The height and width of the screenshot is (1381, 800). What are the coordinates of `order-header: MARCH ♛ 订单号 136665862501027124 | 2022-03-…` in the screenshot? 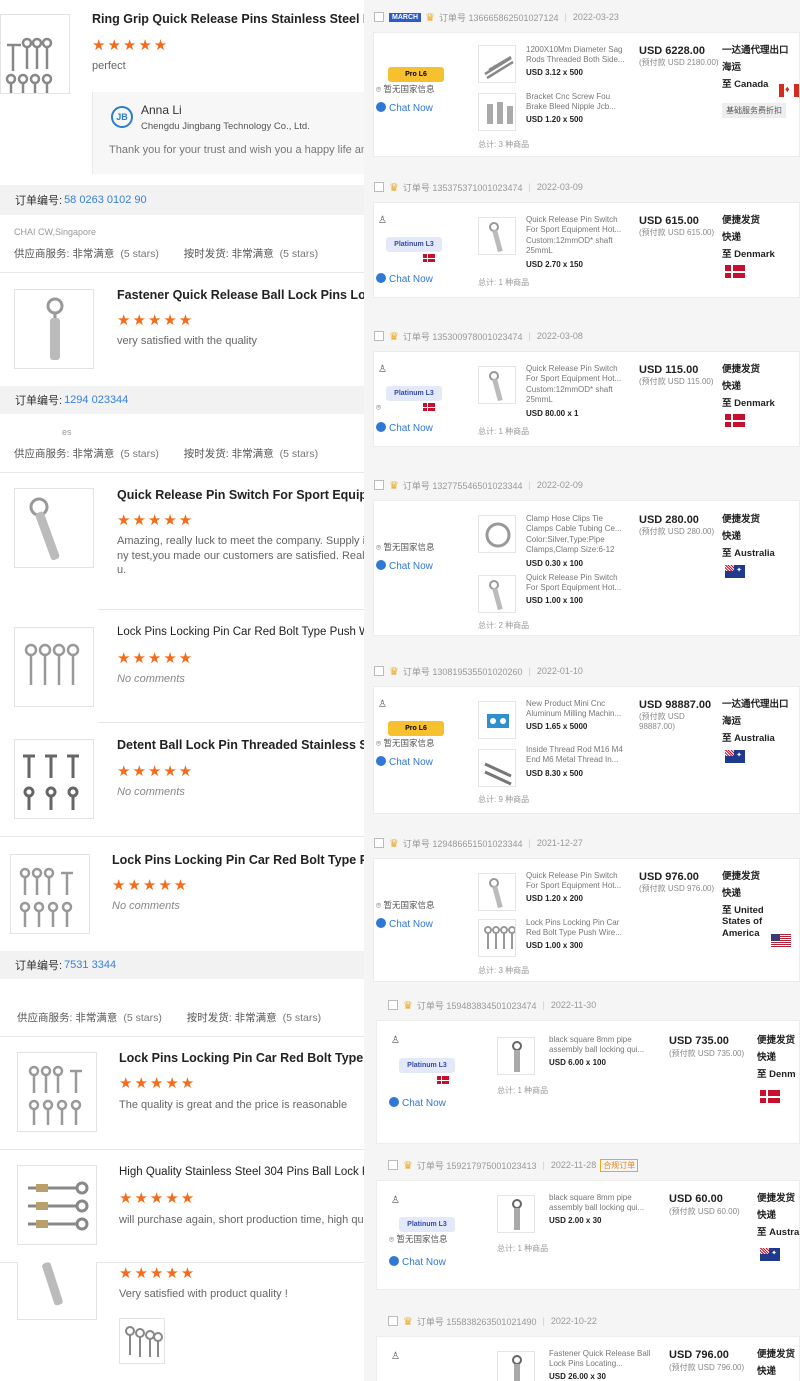 It's located at (582, 17).